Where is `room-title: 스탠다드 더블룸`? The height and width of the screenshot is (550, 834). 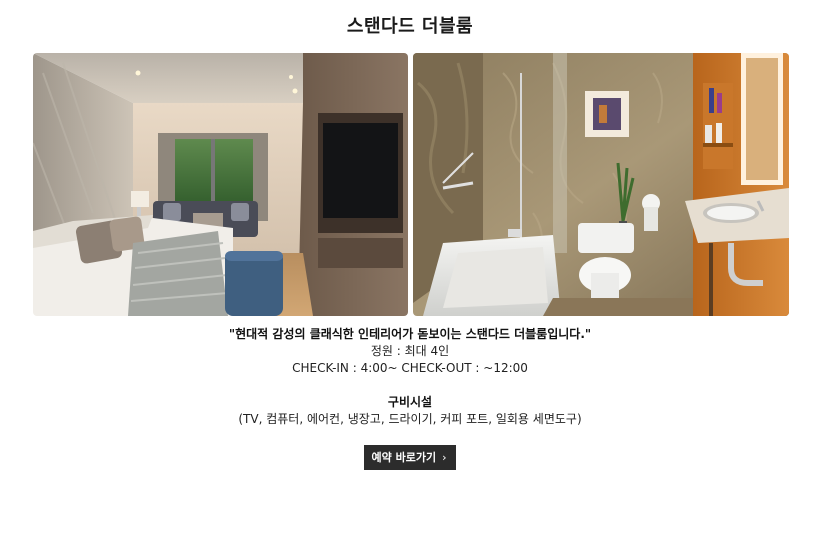 room-title: 스탠다드 더블룸 is located at coordinates (410, 26).